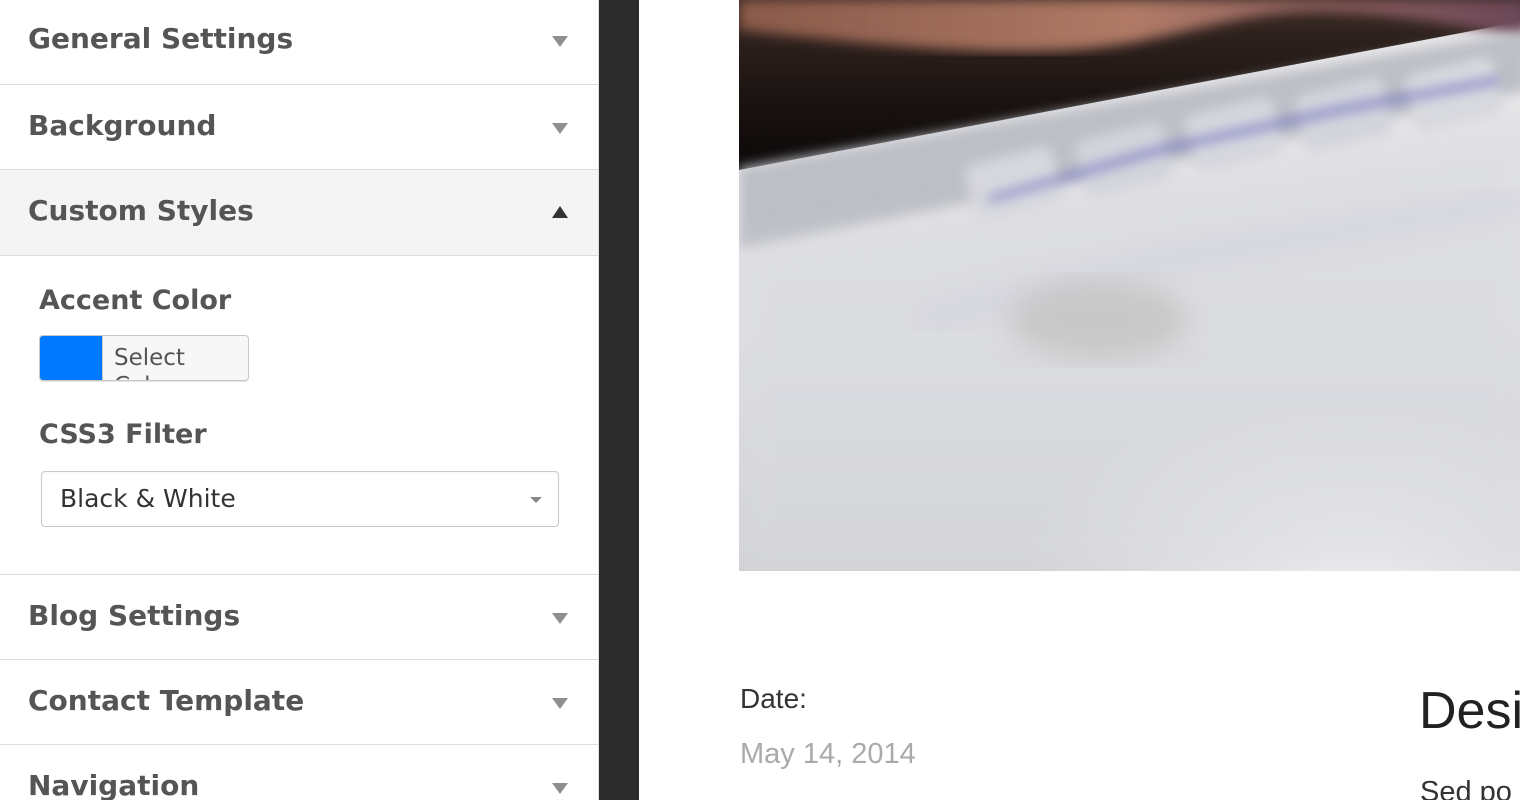 This screenshot has height=800, width=1520. I want to click on section-general-settings: General Settings, so click(299, 42).